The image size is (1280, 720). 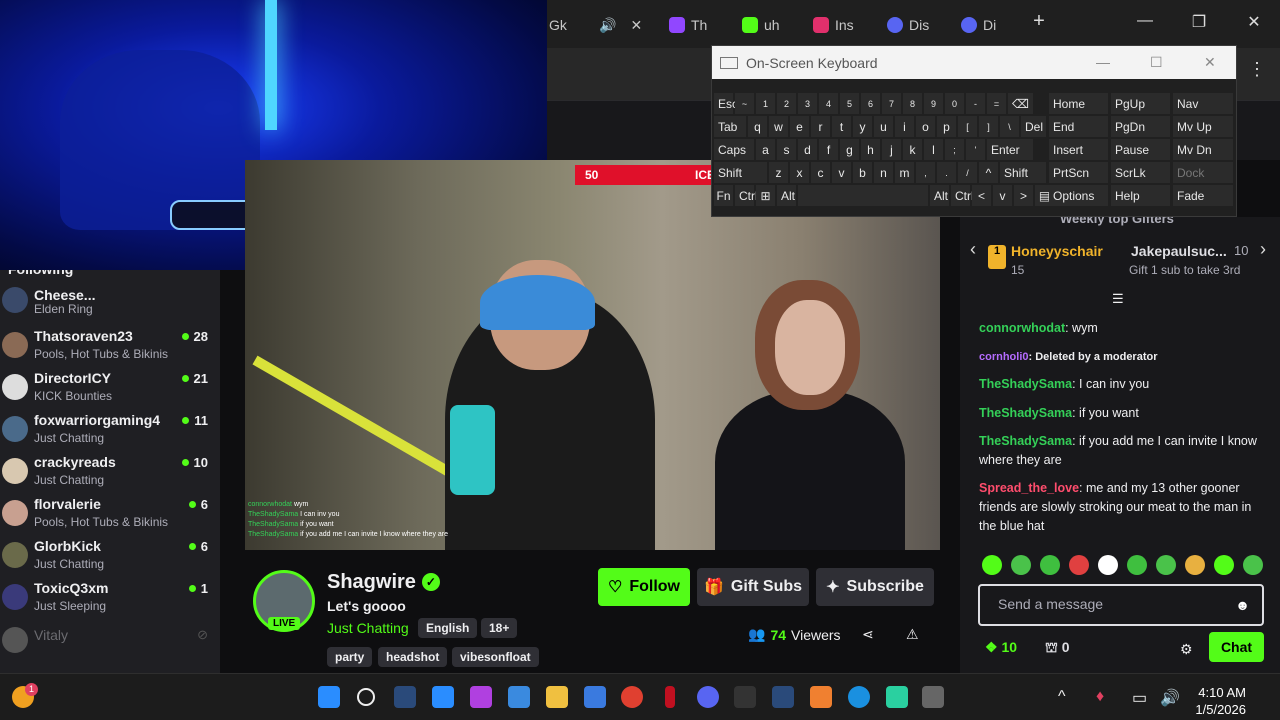 What do you see at coordinates (833, 25) in the screenshot?
I see `browser-tab: Ins` at bounding box center [833, 25].